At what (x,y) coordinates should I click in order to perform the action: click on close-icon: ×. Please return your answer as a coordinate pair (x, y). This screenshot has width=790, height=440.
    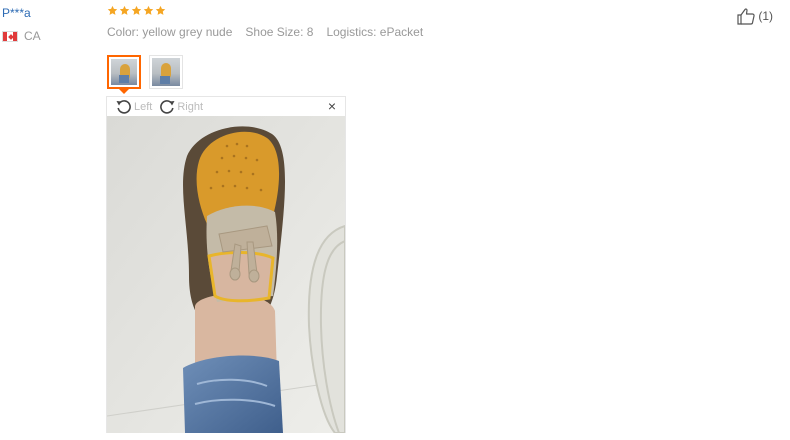
    Looking at the image, I should click on (332, 106).